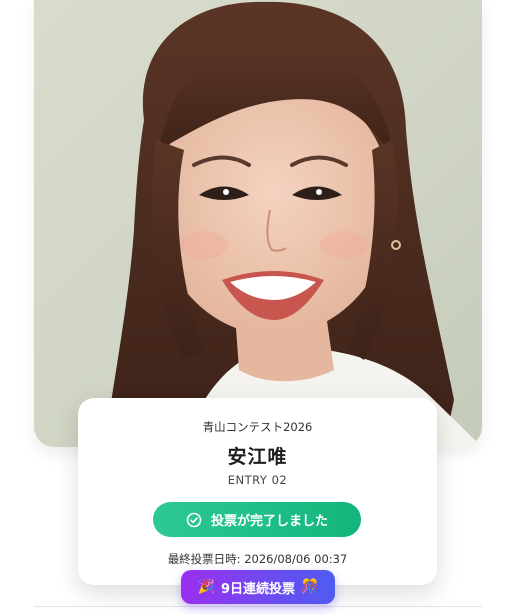 Image resolution: width=515 pixels, height=615 pixels. What do you see at coordinates (206, 587) in the screenshot?
I see `party-popper-icon: 🎉` at bounding box center [206, 587].